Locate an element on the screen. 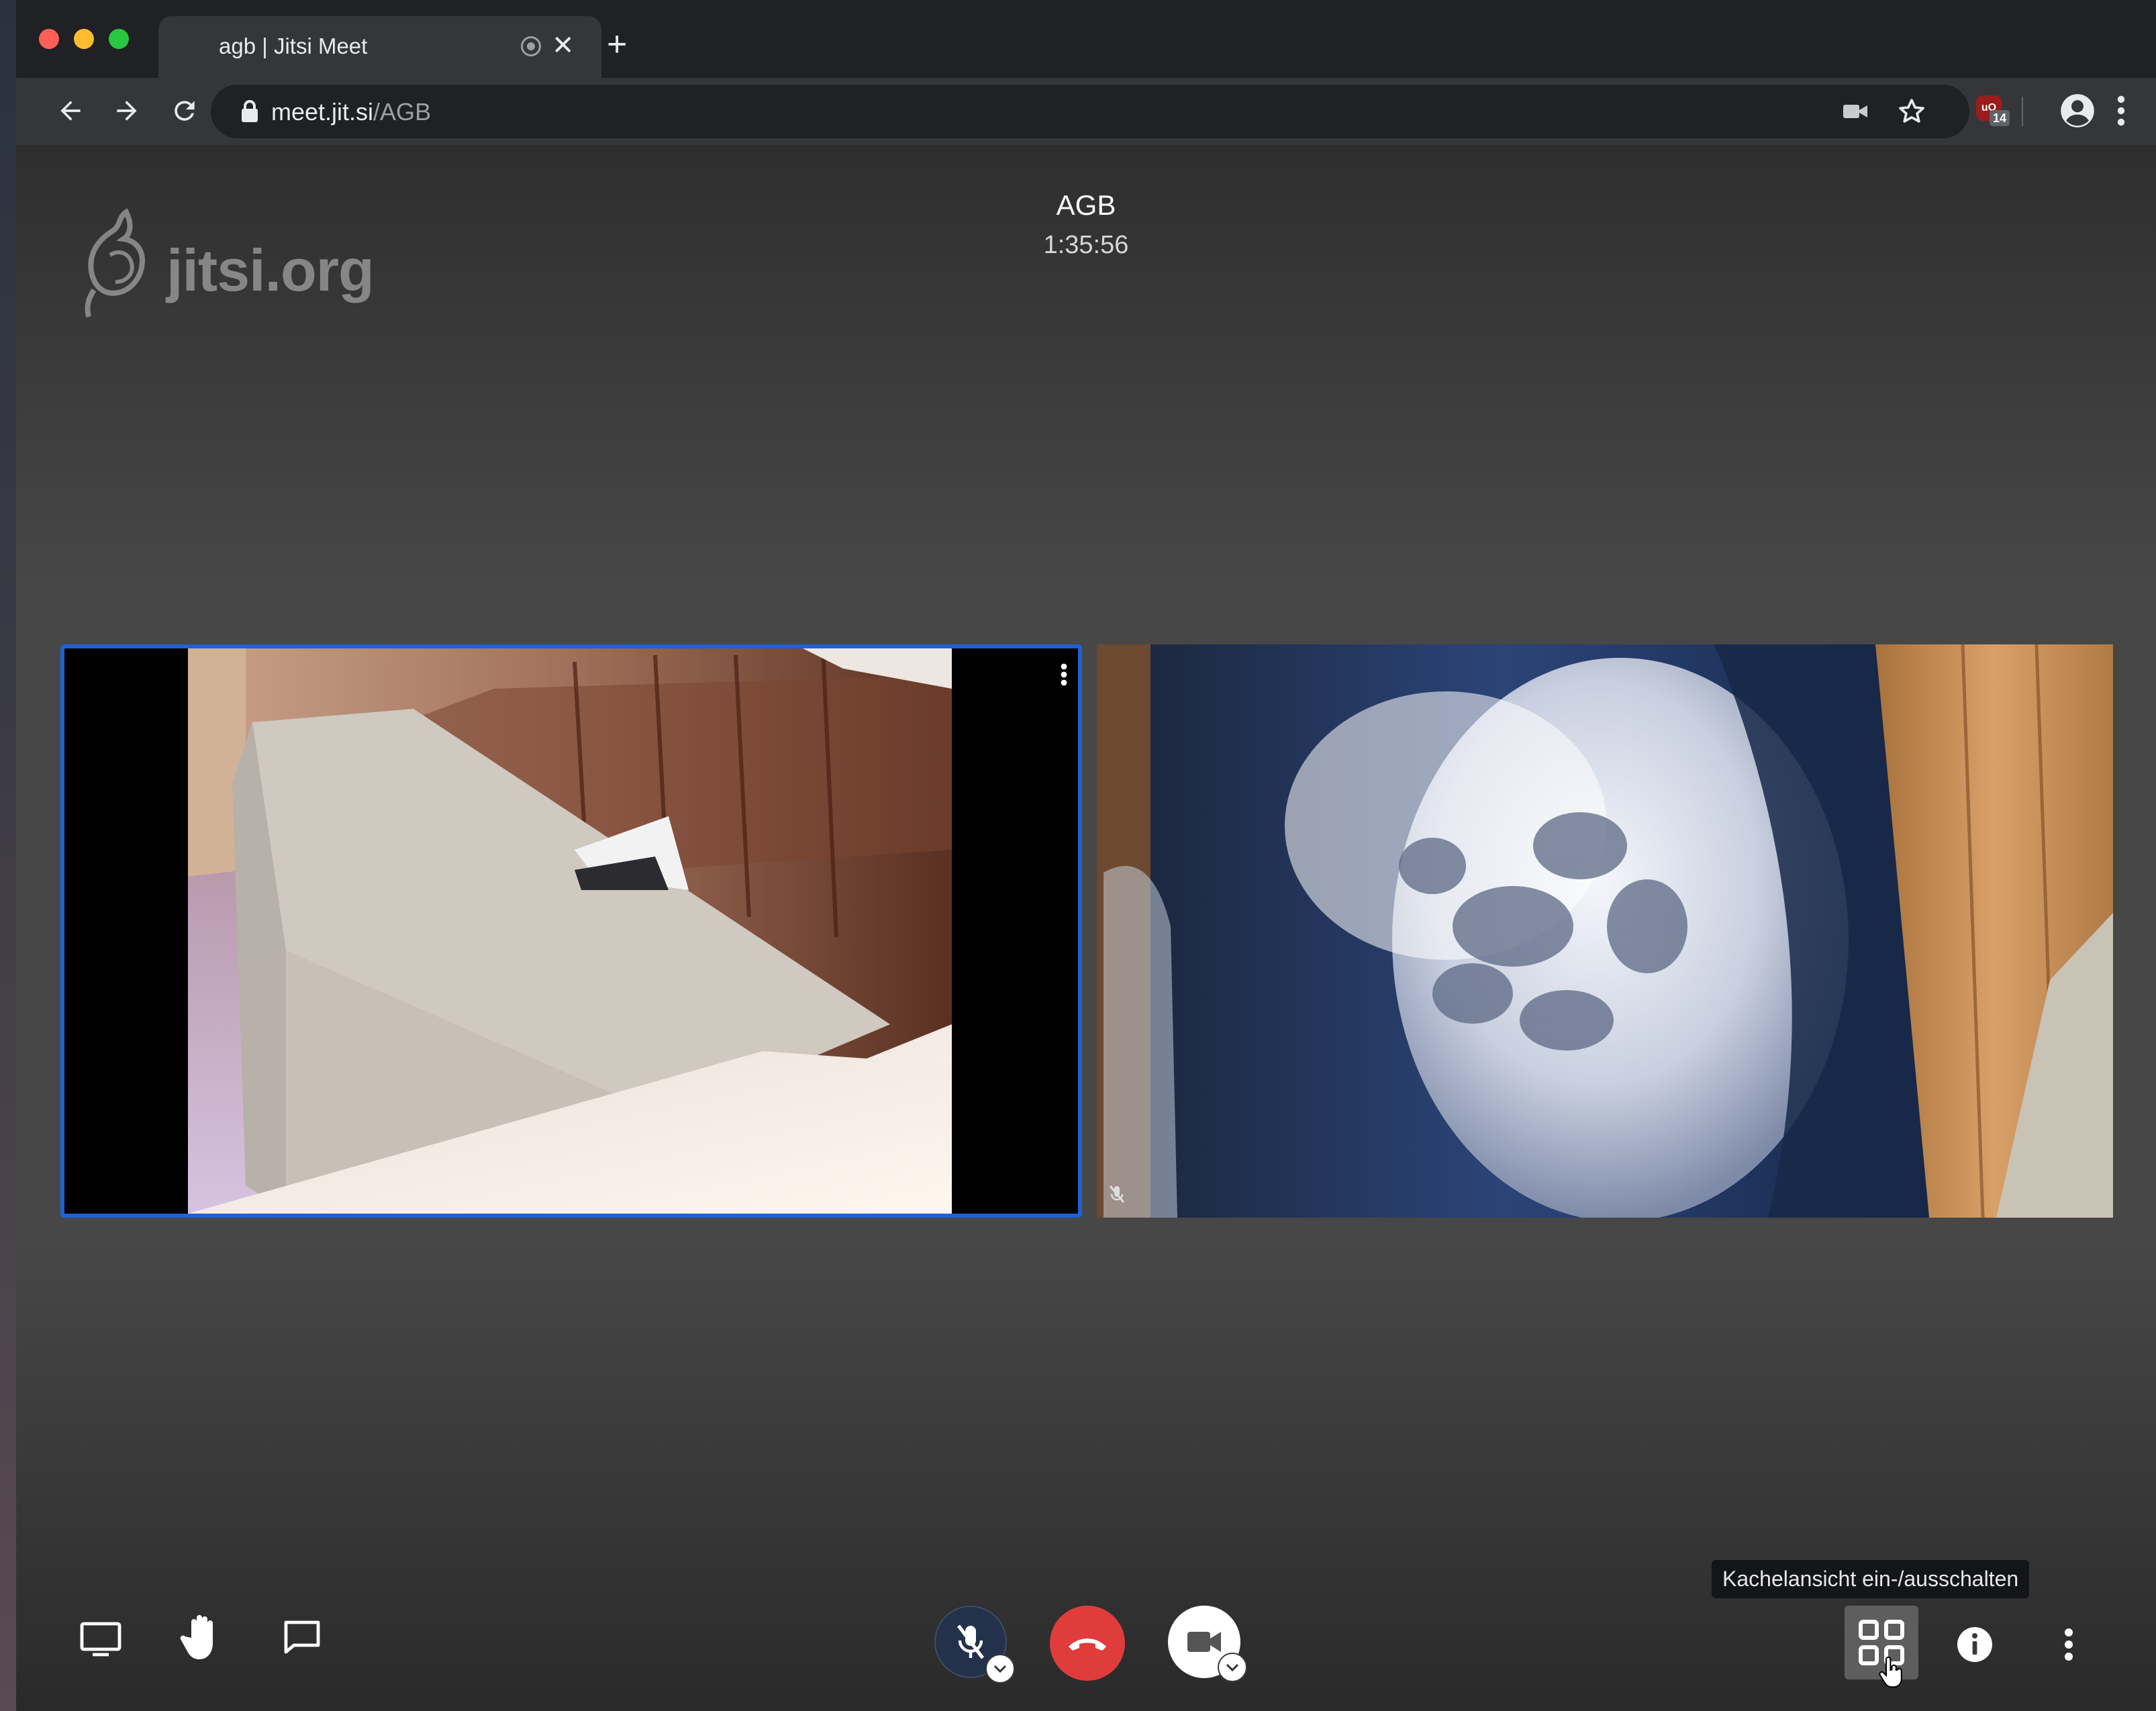 The height and width of the screenshot is (1711, 2156). tile-menu-icon is located at coordinates (1064, 676).